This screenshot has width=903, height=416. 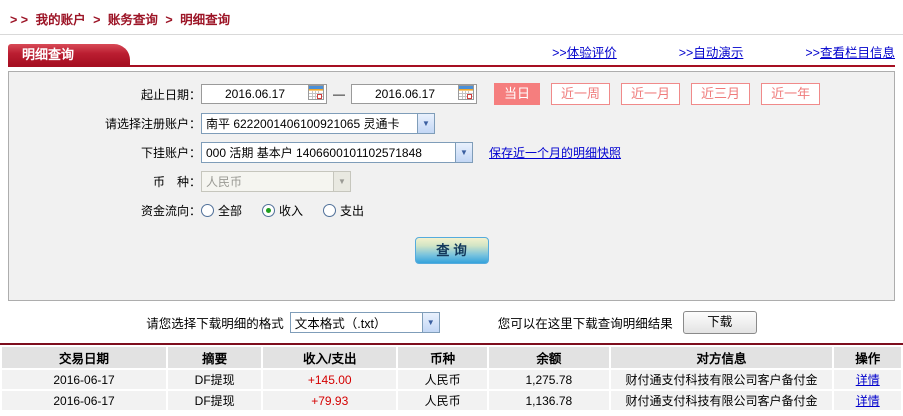 What do you see at coordinates (215, 323) in the screenshot?
I see `download-format-label: 请您选择下载明细的格式` at bounding box center [215, 323].